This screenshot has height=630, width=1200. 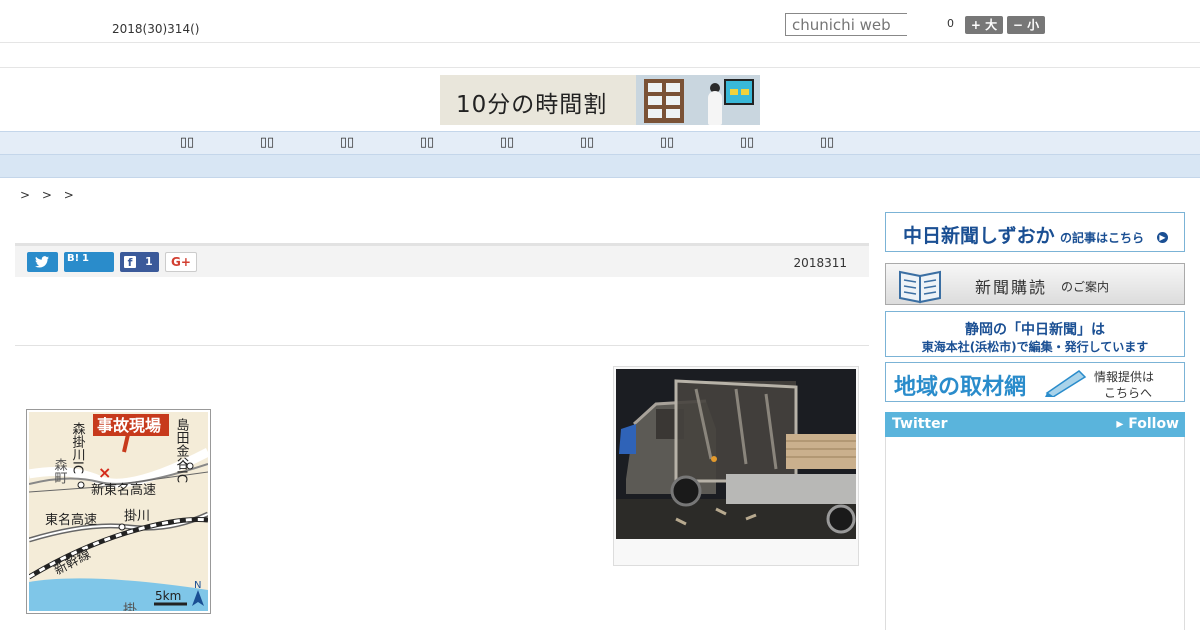 What do you see at coordinates (979, 236) in the screenshot?
I see `shizuoka-title: 中日新聞しずおか` at bounding box center [979, 236].